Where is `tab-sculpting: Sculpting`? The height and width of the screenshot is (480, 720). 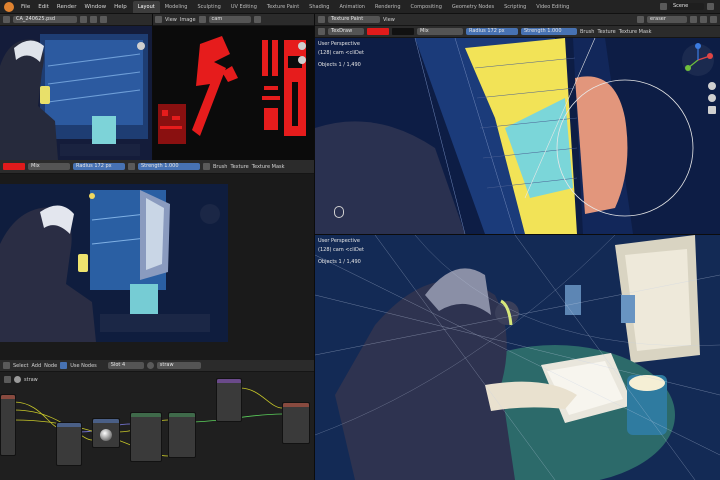 tab-sculpting: Sculpting is located at coordinates (208, 7).